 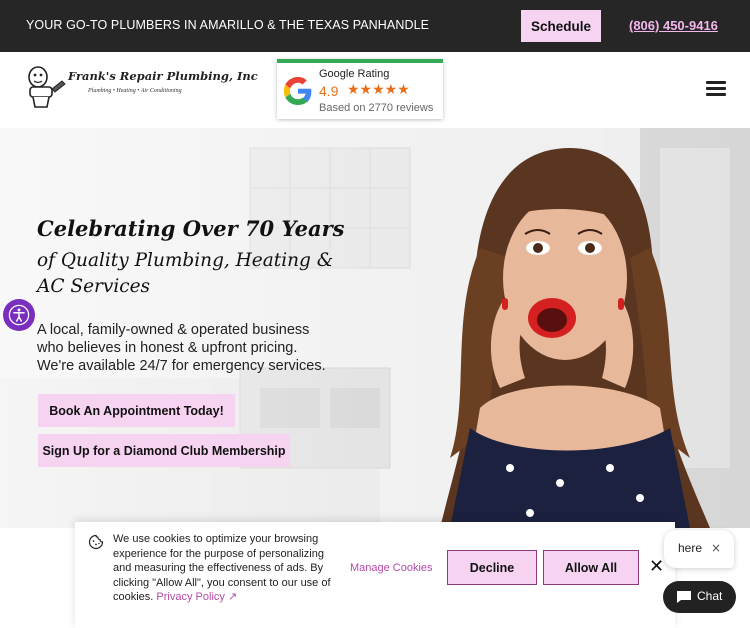 I want to click on schedule-button: Schedule, so click(x=561, y=26).